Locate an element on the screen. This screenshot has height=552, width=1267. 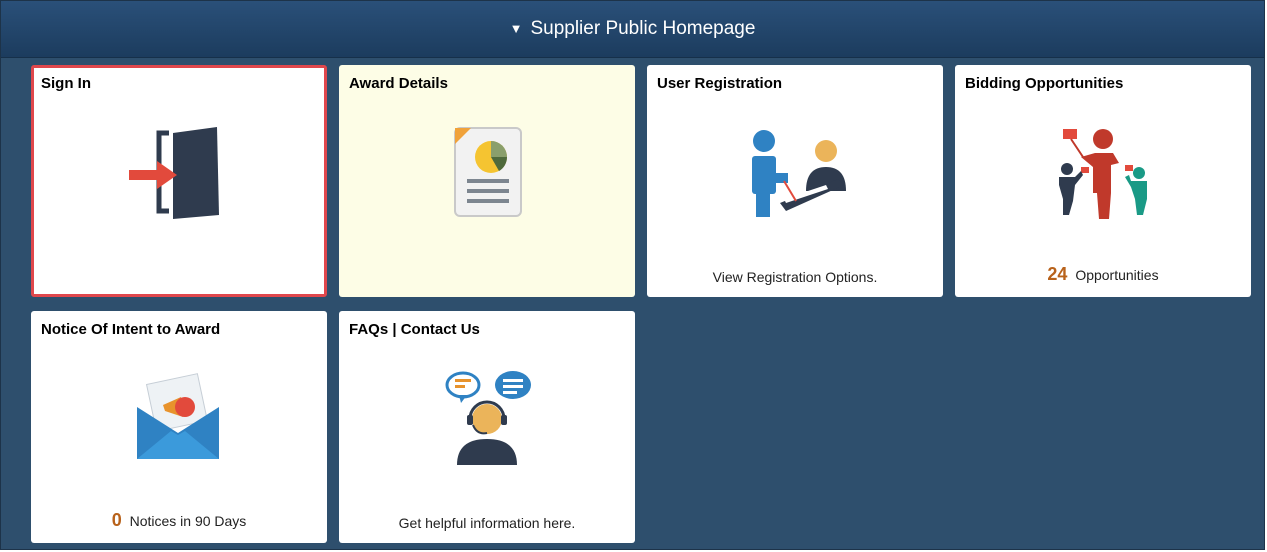
homepage-title: Supplier Public Homepage is located at coordinates (643, 28).